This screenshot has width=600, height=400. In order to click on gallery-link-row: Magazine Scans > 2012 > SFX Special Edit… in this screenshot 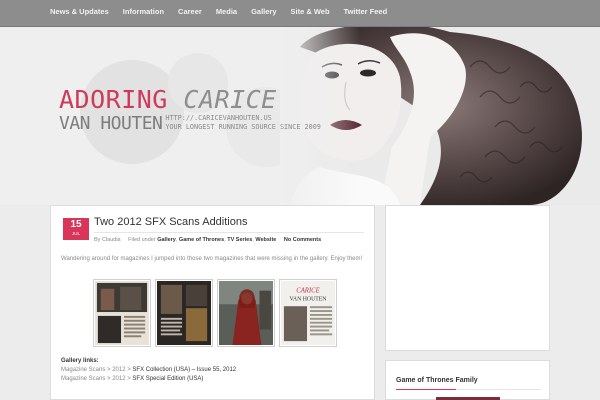, I will do `click(132, 379)`.